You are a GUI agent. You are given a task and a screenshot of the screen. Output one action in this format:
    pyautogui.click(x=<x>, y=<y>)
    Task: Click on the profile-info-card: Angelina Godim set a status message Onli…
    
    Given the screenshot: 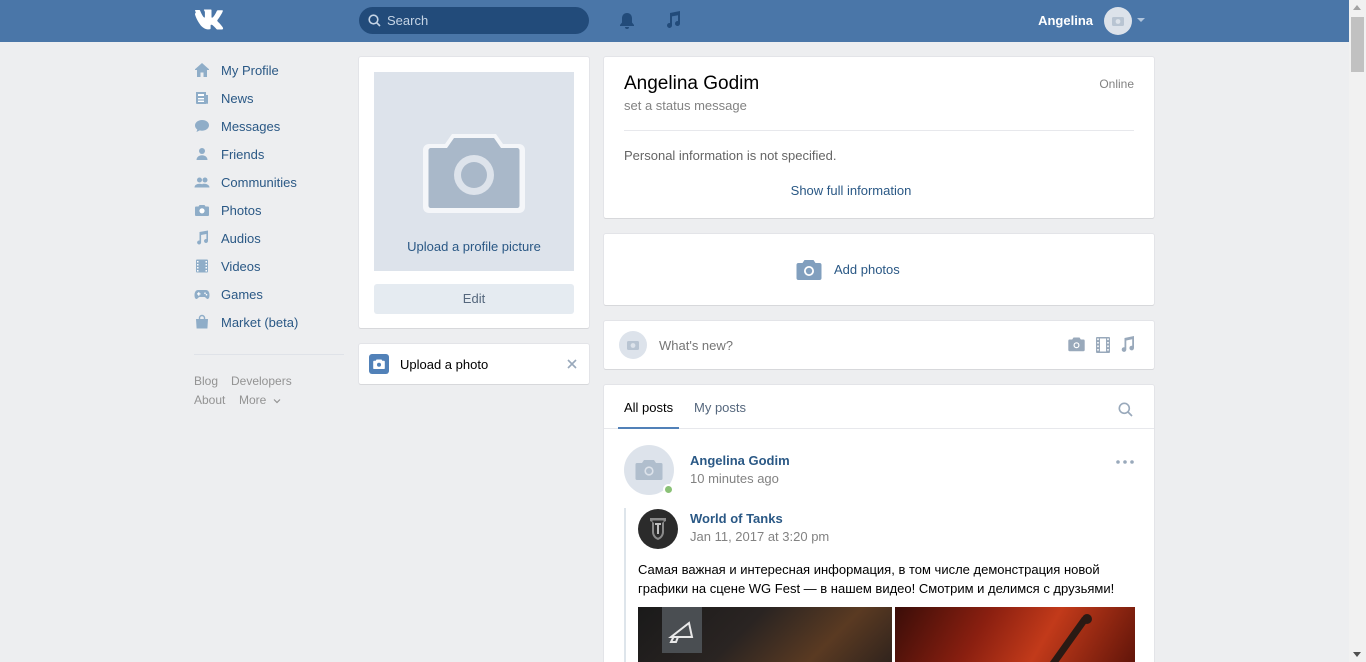 What is the action you would take?
    pyautogui.click(x=879, y=137)
    